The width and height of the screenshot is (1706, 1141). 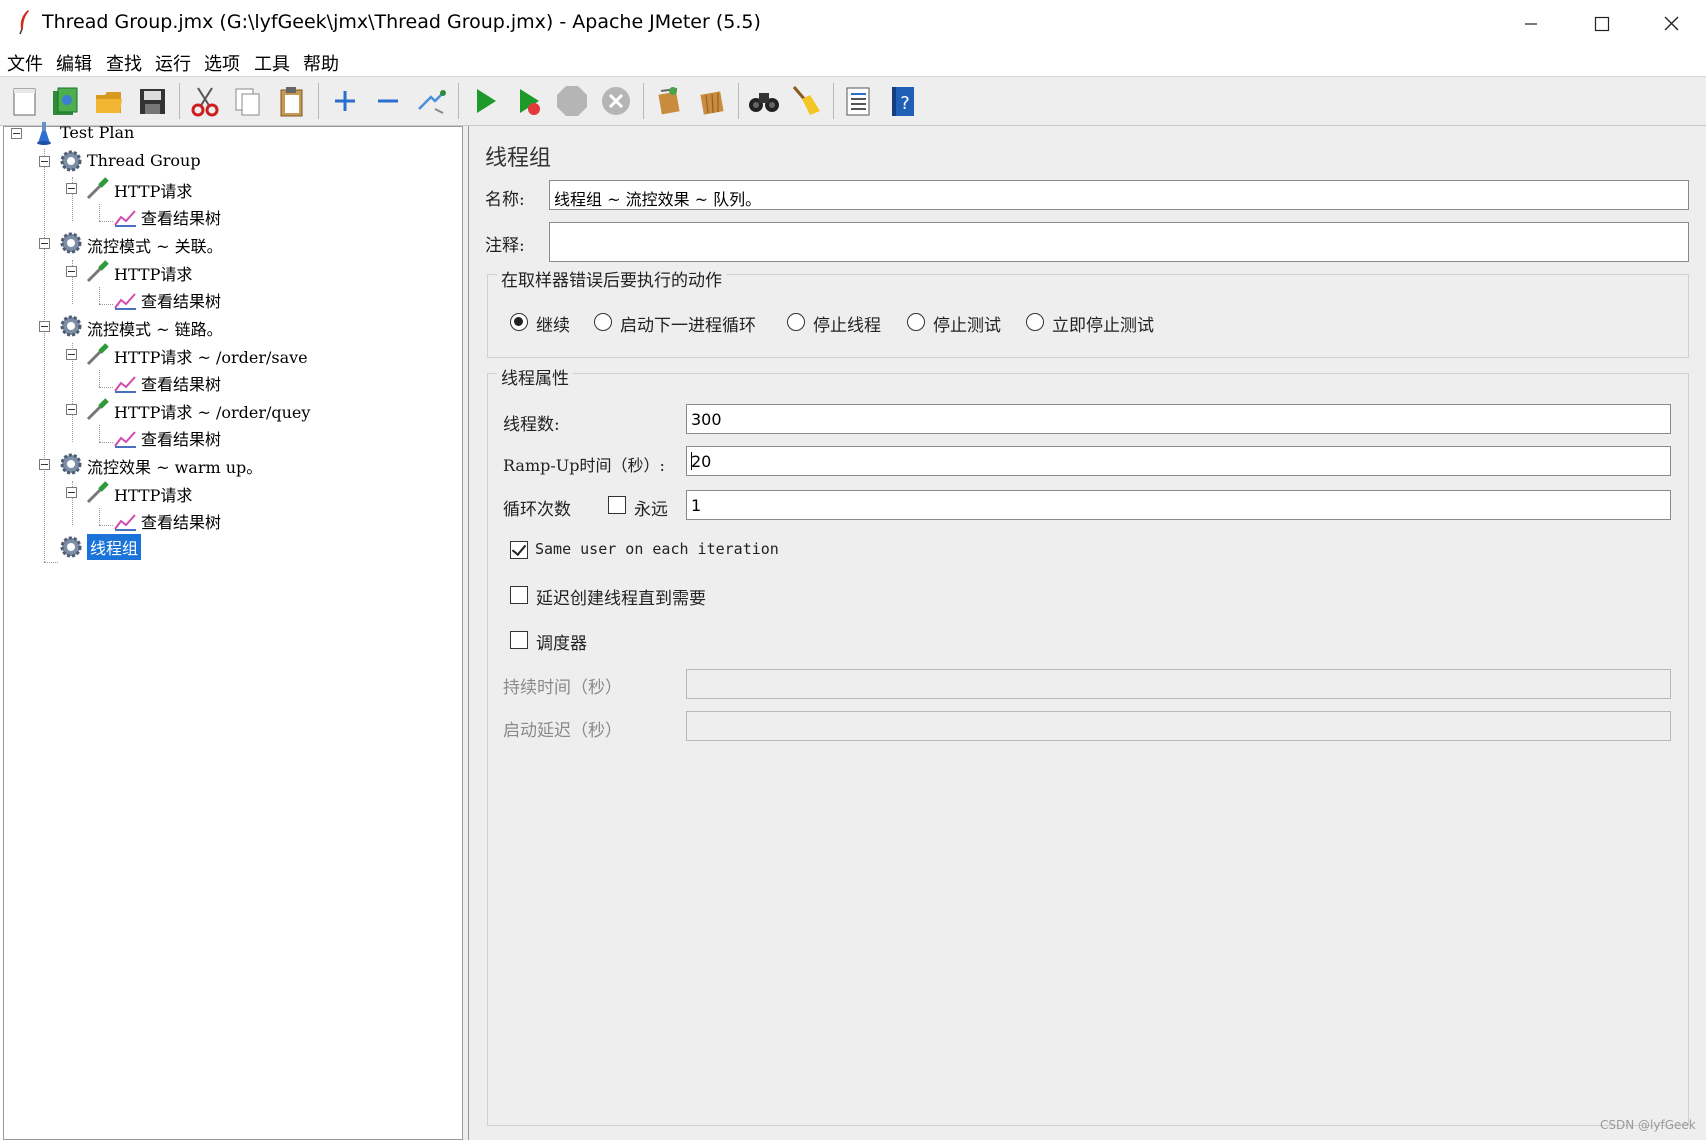 I want to click on close-button, so click(x=1671, y=23).